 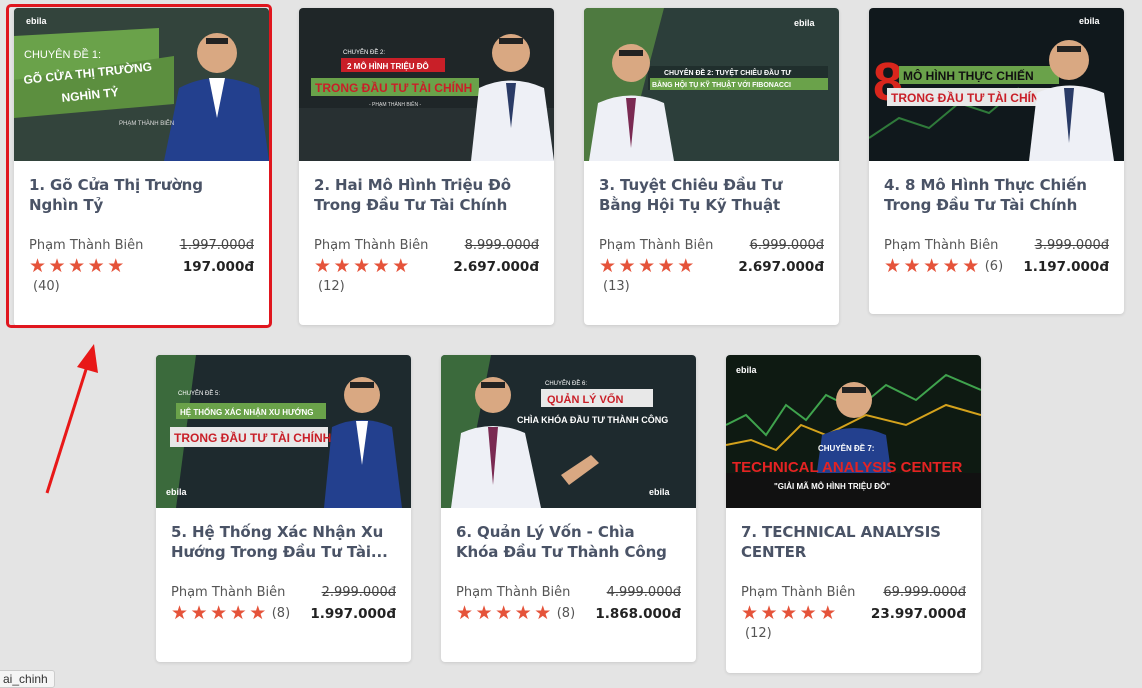 I want to click on status-tooltip: ai_chinh, so click(x=27, y=679).